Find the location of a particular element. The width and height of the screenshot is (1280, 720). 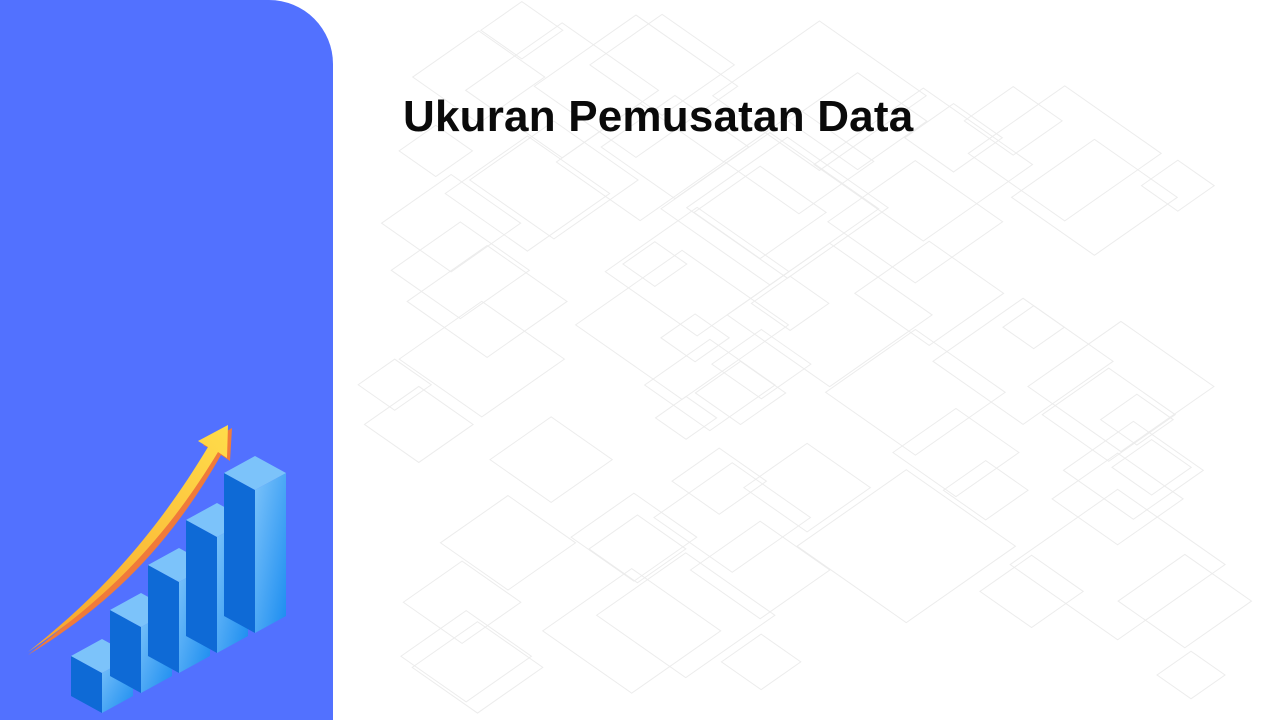

slide-title: Ukuran Pemusatan Data is located at coordinates (658, 116).